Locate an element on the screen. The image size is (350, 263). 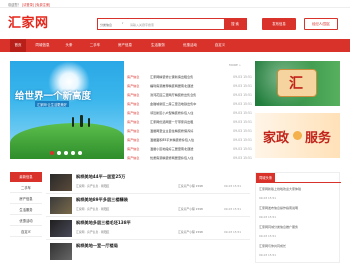
list-item: 房产信息 温馨小区地段好三居室南北通透 09-03 15:51 is located at coordinates (189, 149).